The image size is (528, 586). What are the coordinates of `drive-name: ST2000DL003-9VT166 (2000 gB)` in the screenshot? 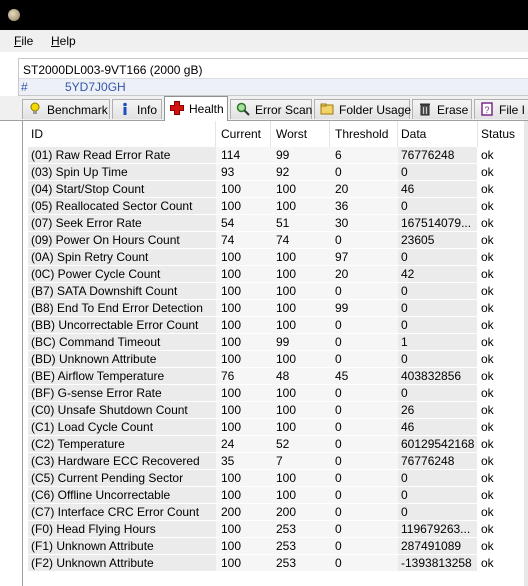 It's located at (113, 70).